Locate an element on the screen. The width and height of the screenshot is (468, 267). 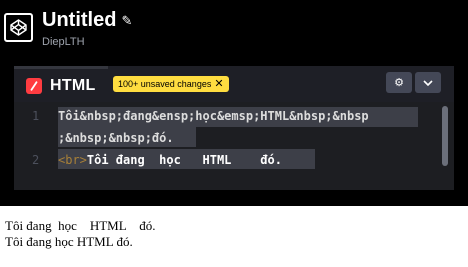
close-icon: ✕ is located at coordinates (218, 84).